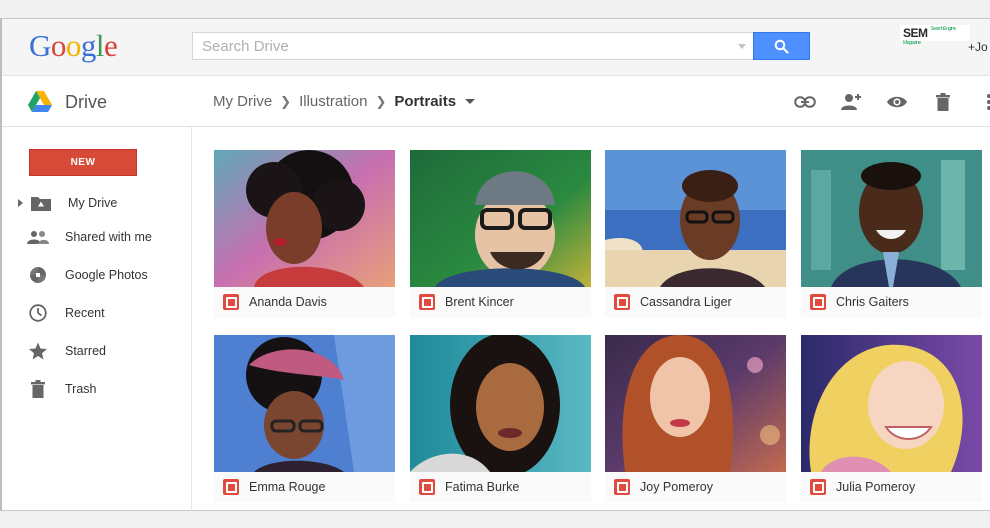 Image resolution: width=990 pixels, height=528 pixels. What do you see at coordinates (22, 203) in the screenshot?
I see `expand-arrow-icon` at bounding box center [22, 203].